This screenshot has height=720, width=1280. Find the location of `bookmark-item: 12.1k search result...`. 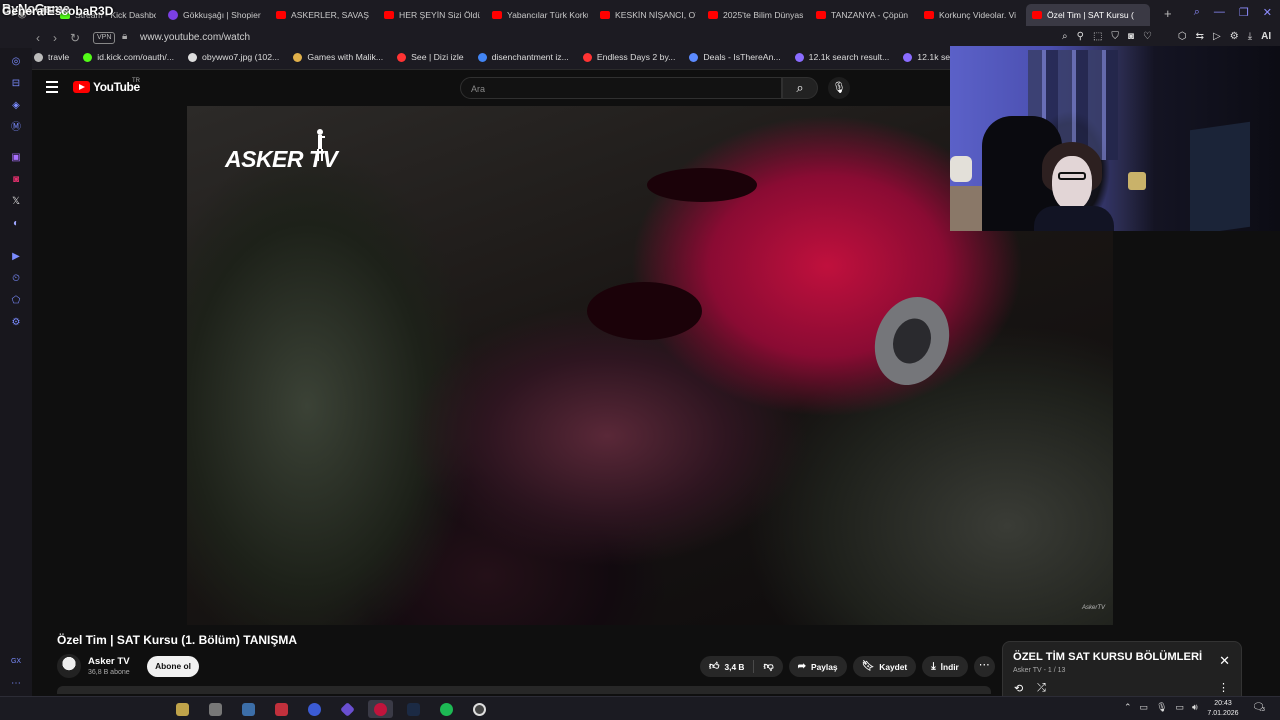

bookmark-item: 12.1k search result... is located at coordinates (841, 57).